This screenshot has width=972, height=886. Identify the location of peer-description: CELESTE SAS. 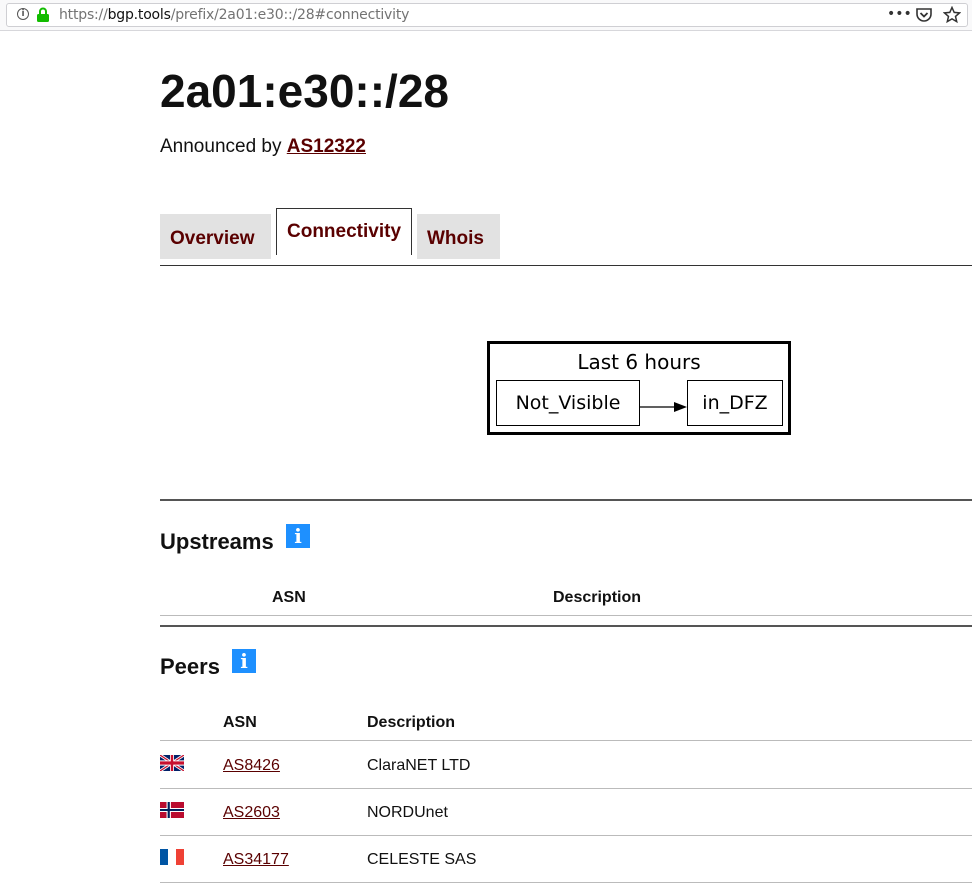
(422, 859).